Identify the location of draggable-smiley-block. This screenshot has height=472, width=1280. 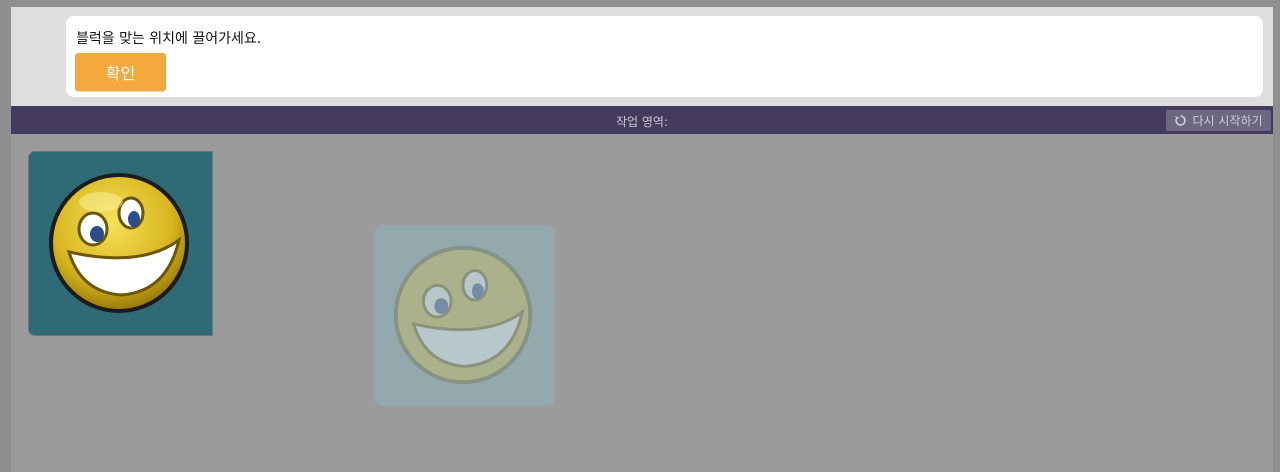
(120, 243).